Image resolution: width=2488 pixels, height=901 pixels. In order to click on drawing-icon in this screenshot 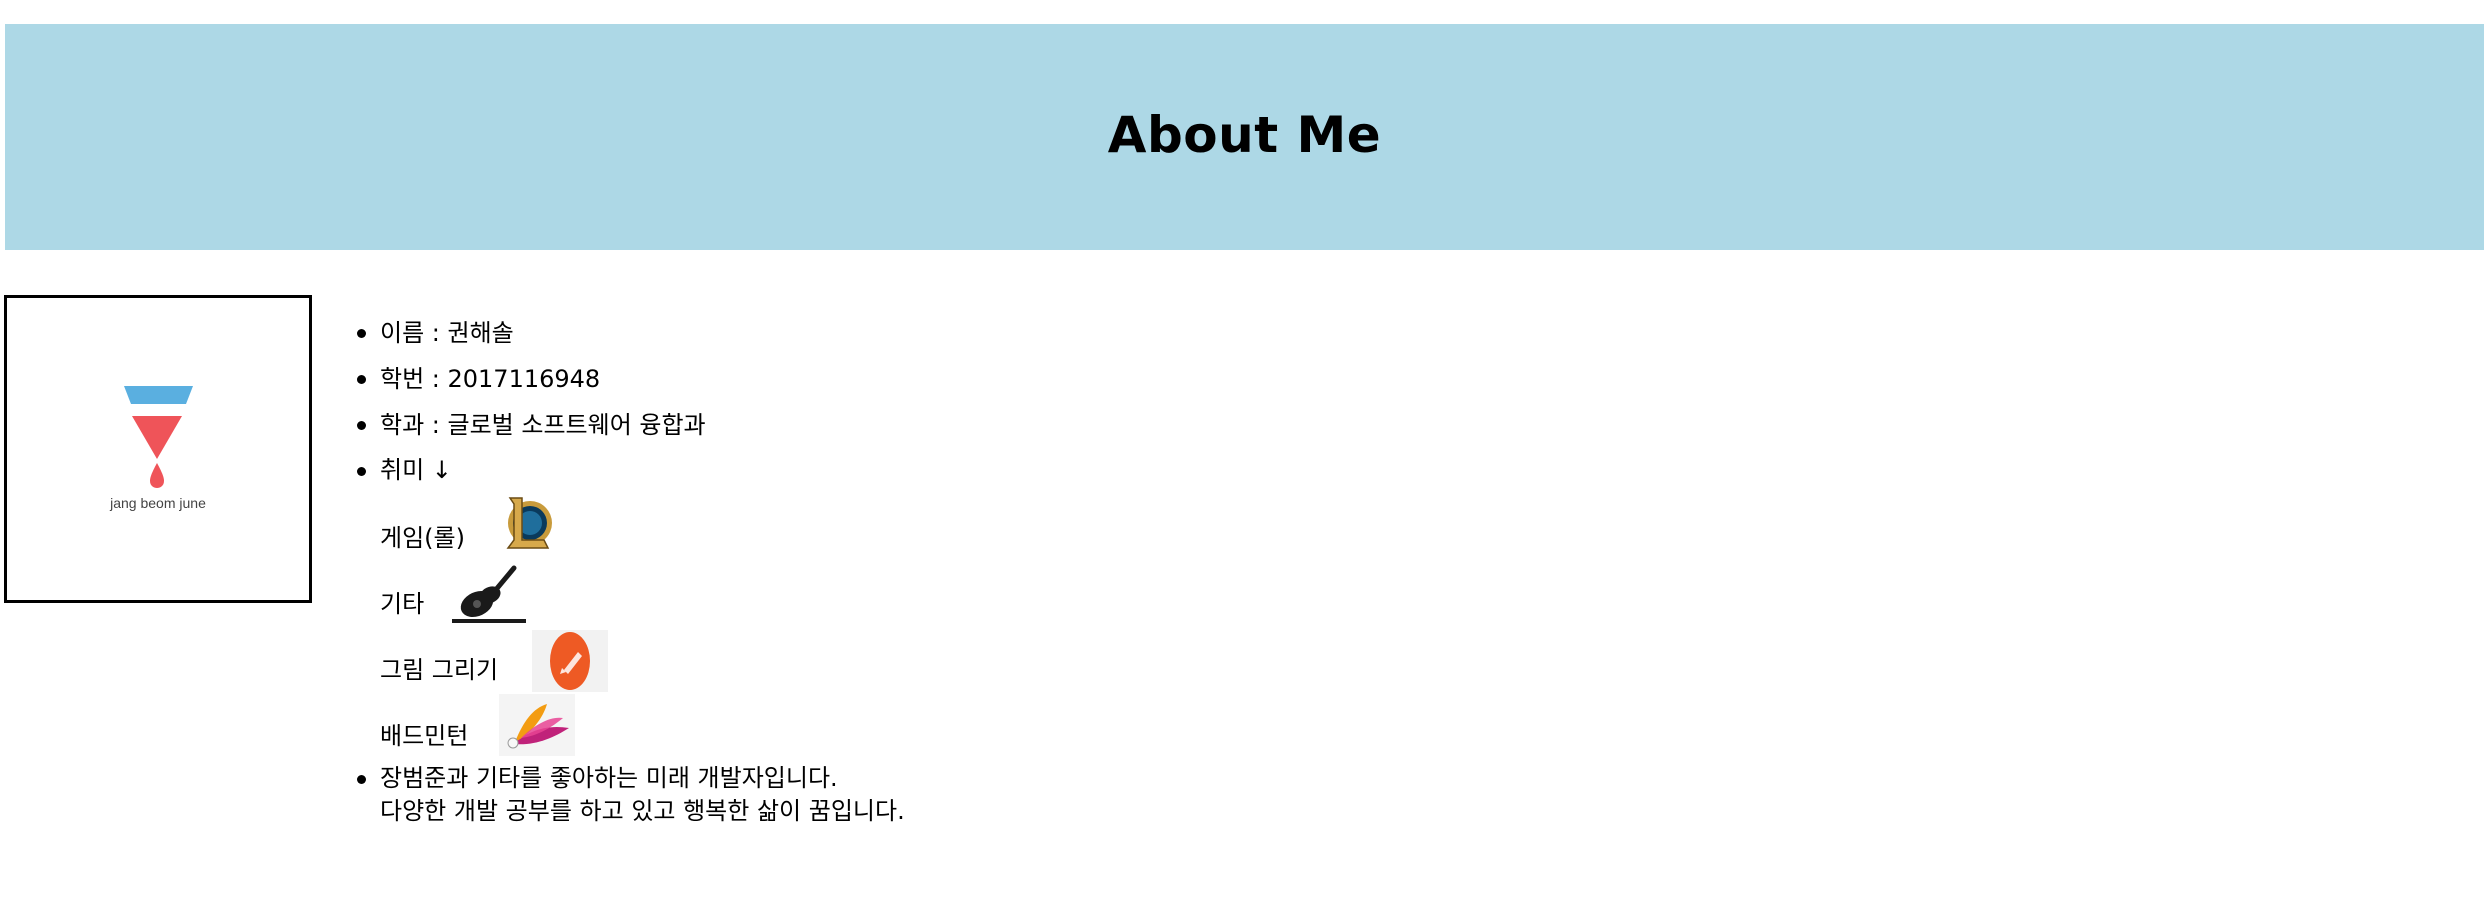, I will do `click(570, 661)`.